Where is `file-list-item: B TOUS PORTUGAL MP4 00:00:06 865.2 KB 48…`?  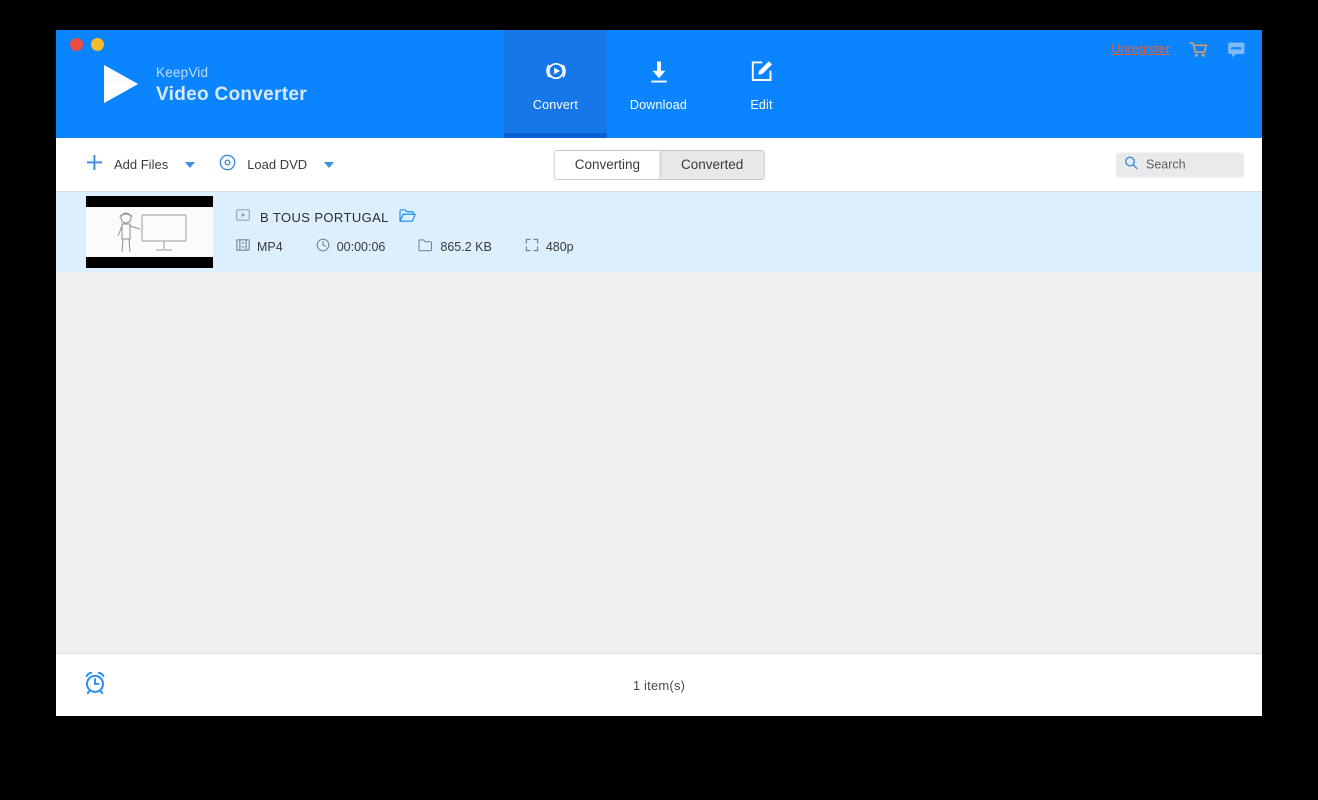
file-list-item: B TOUS PORTUGAL MP4 00:00:06 865.2 KB 48… is located at coordinates (659, 232).